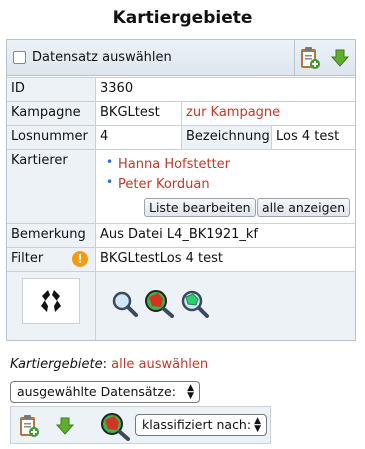  Describe the element at coordinates (80, 259) in the screenshot. I see `warning-icon: !` at that location.